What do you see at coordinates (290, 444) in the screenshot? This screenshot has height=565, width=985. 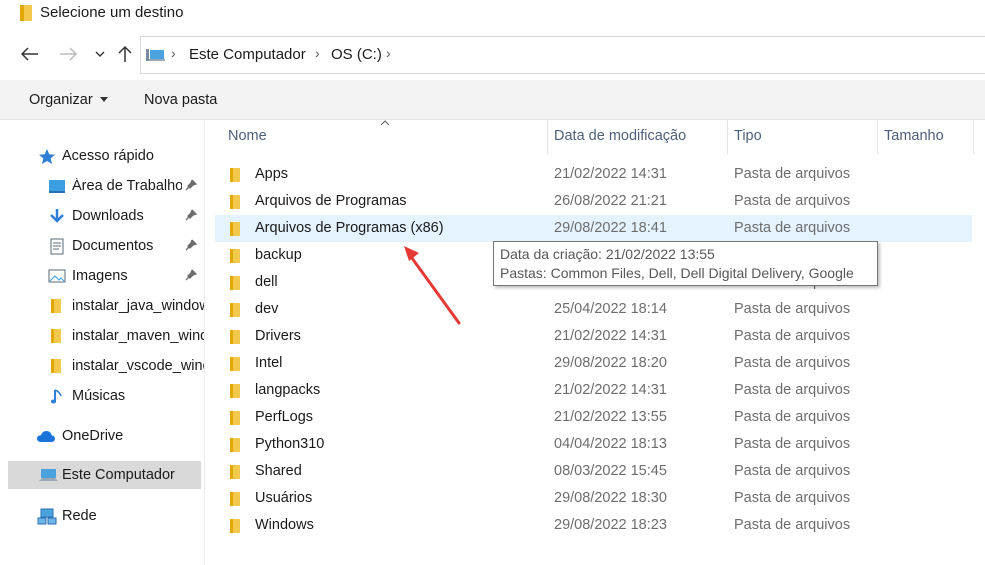 I see `file-name: Python310` at bounding box center [290, 444].